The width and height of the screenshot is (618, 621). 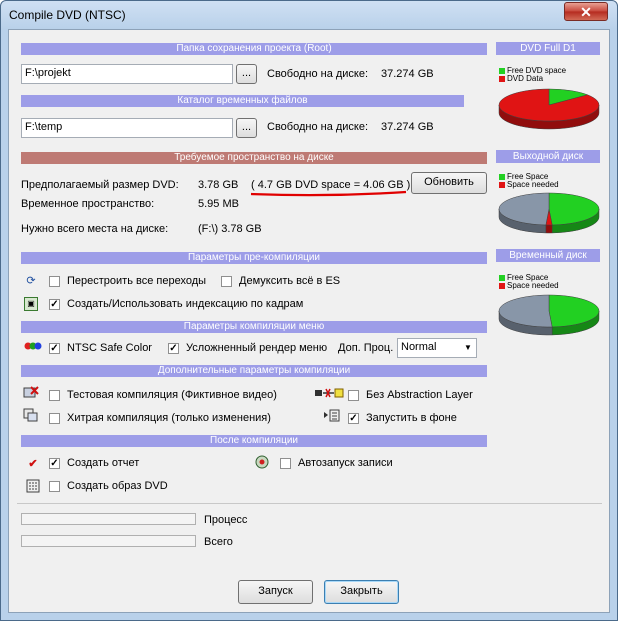 I want to click on abstraction-label: Без Abstraction Layer, so click(x=419, y=395).